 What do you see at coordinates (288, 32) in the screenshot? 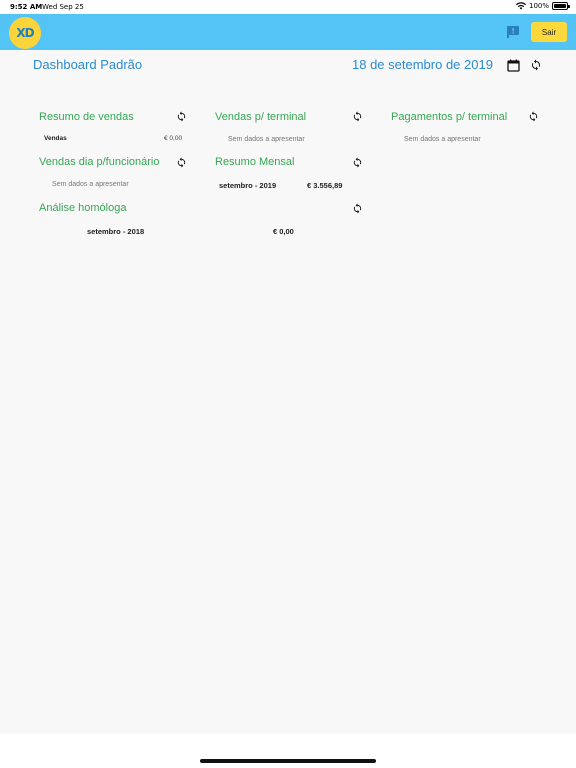
I see `app-header: XD Sair` at bounding box center [288, 32].